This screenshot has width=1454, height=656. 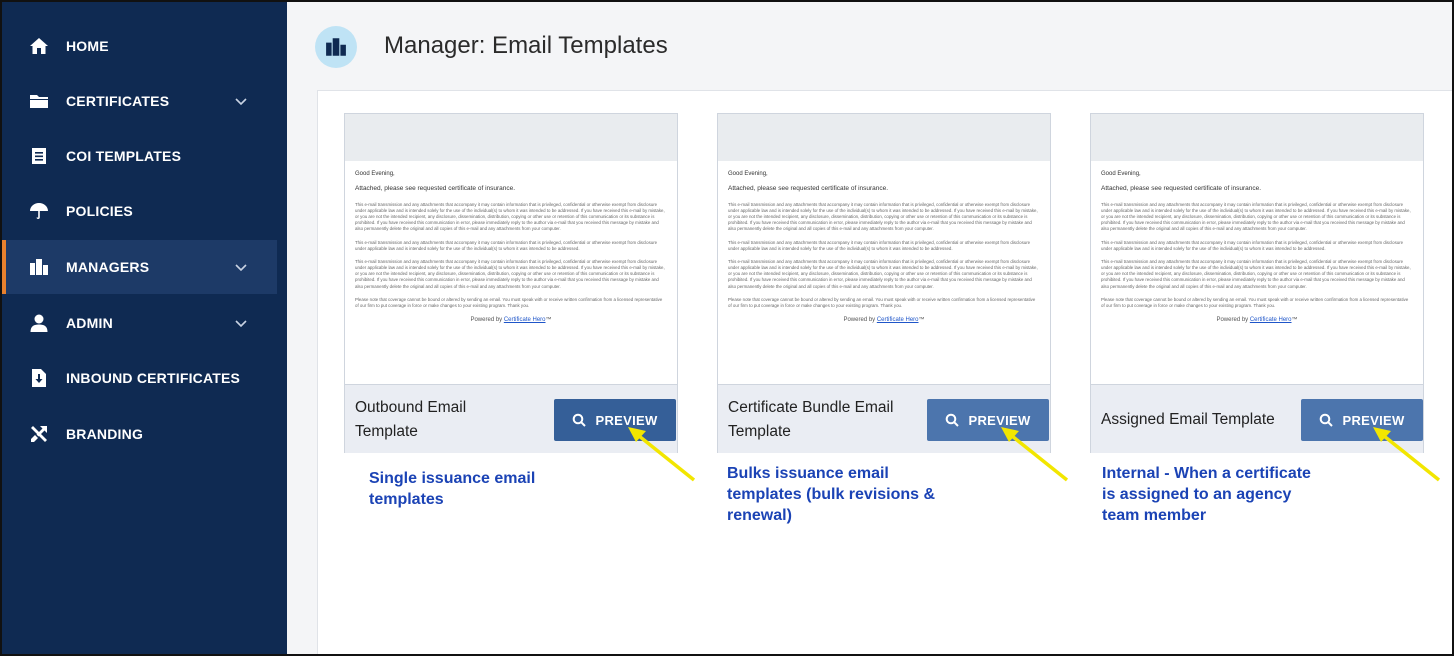 I want to click on sidebar-item-label: INBOUND CERTIFICATES, so click(x=153, y=378).